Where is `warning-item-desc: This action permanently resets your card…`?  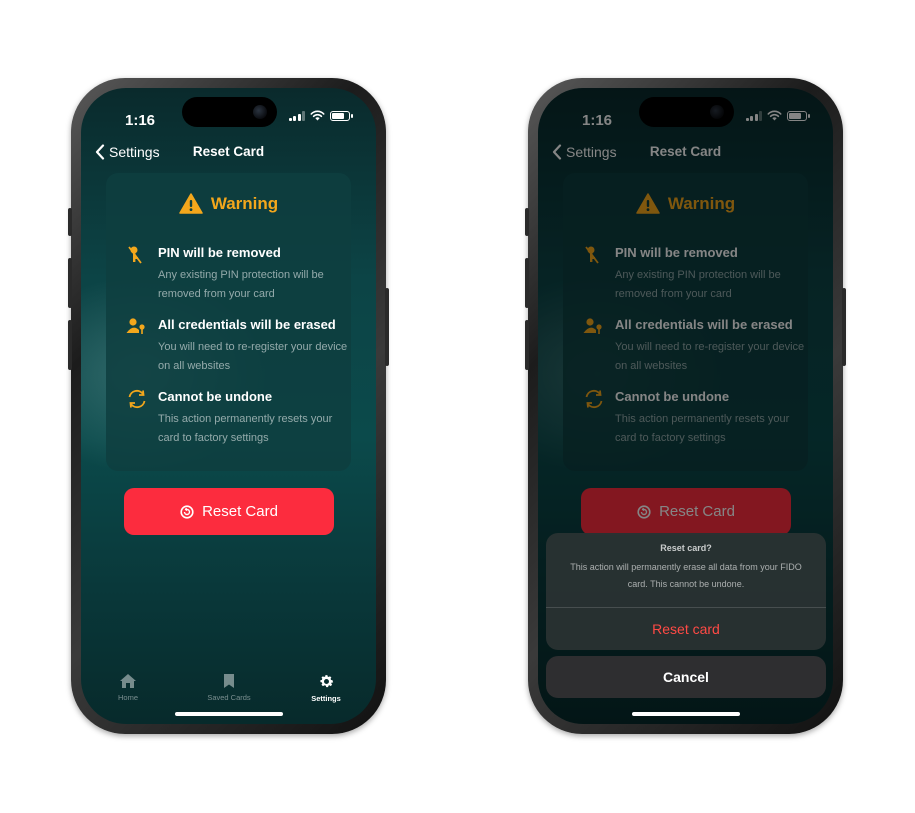 warning-item-desc: This action permanently resets your card… is located at coordinates (245, 428).